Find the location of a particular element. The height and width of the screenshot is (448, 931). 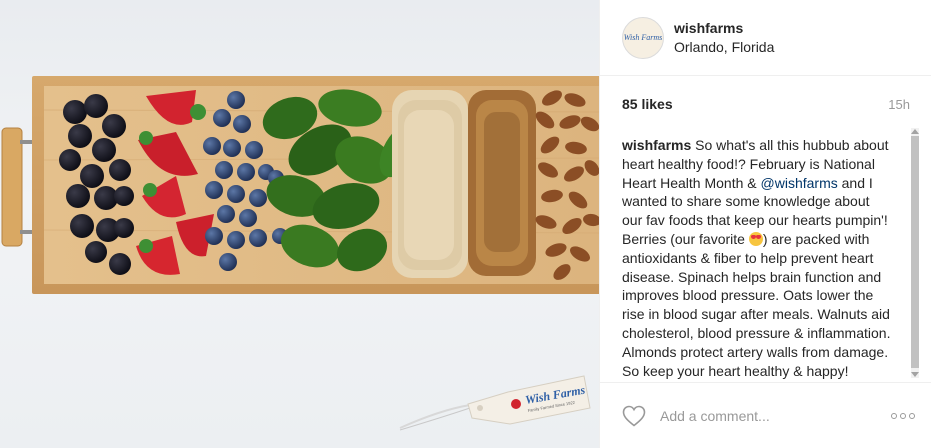

heart-eyes-emoji-icon is located at coordinates (755, 238).